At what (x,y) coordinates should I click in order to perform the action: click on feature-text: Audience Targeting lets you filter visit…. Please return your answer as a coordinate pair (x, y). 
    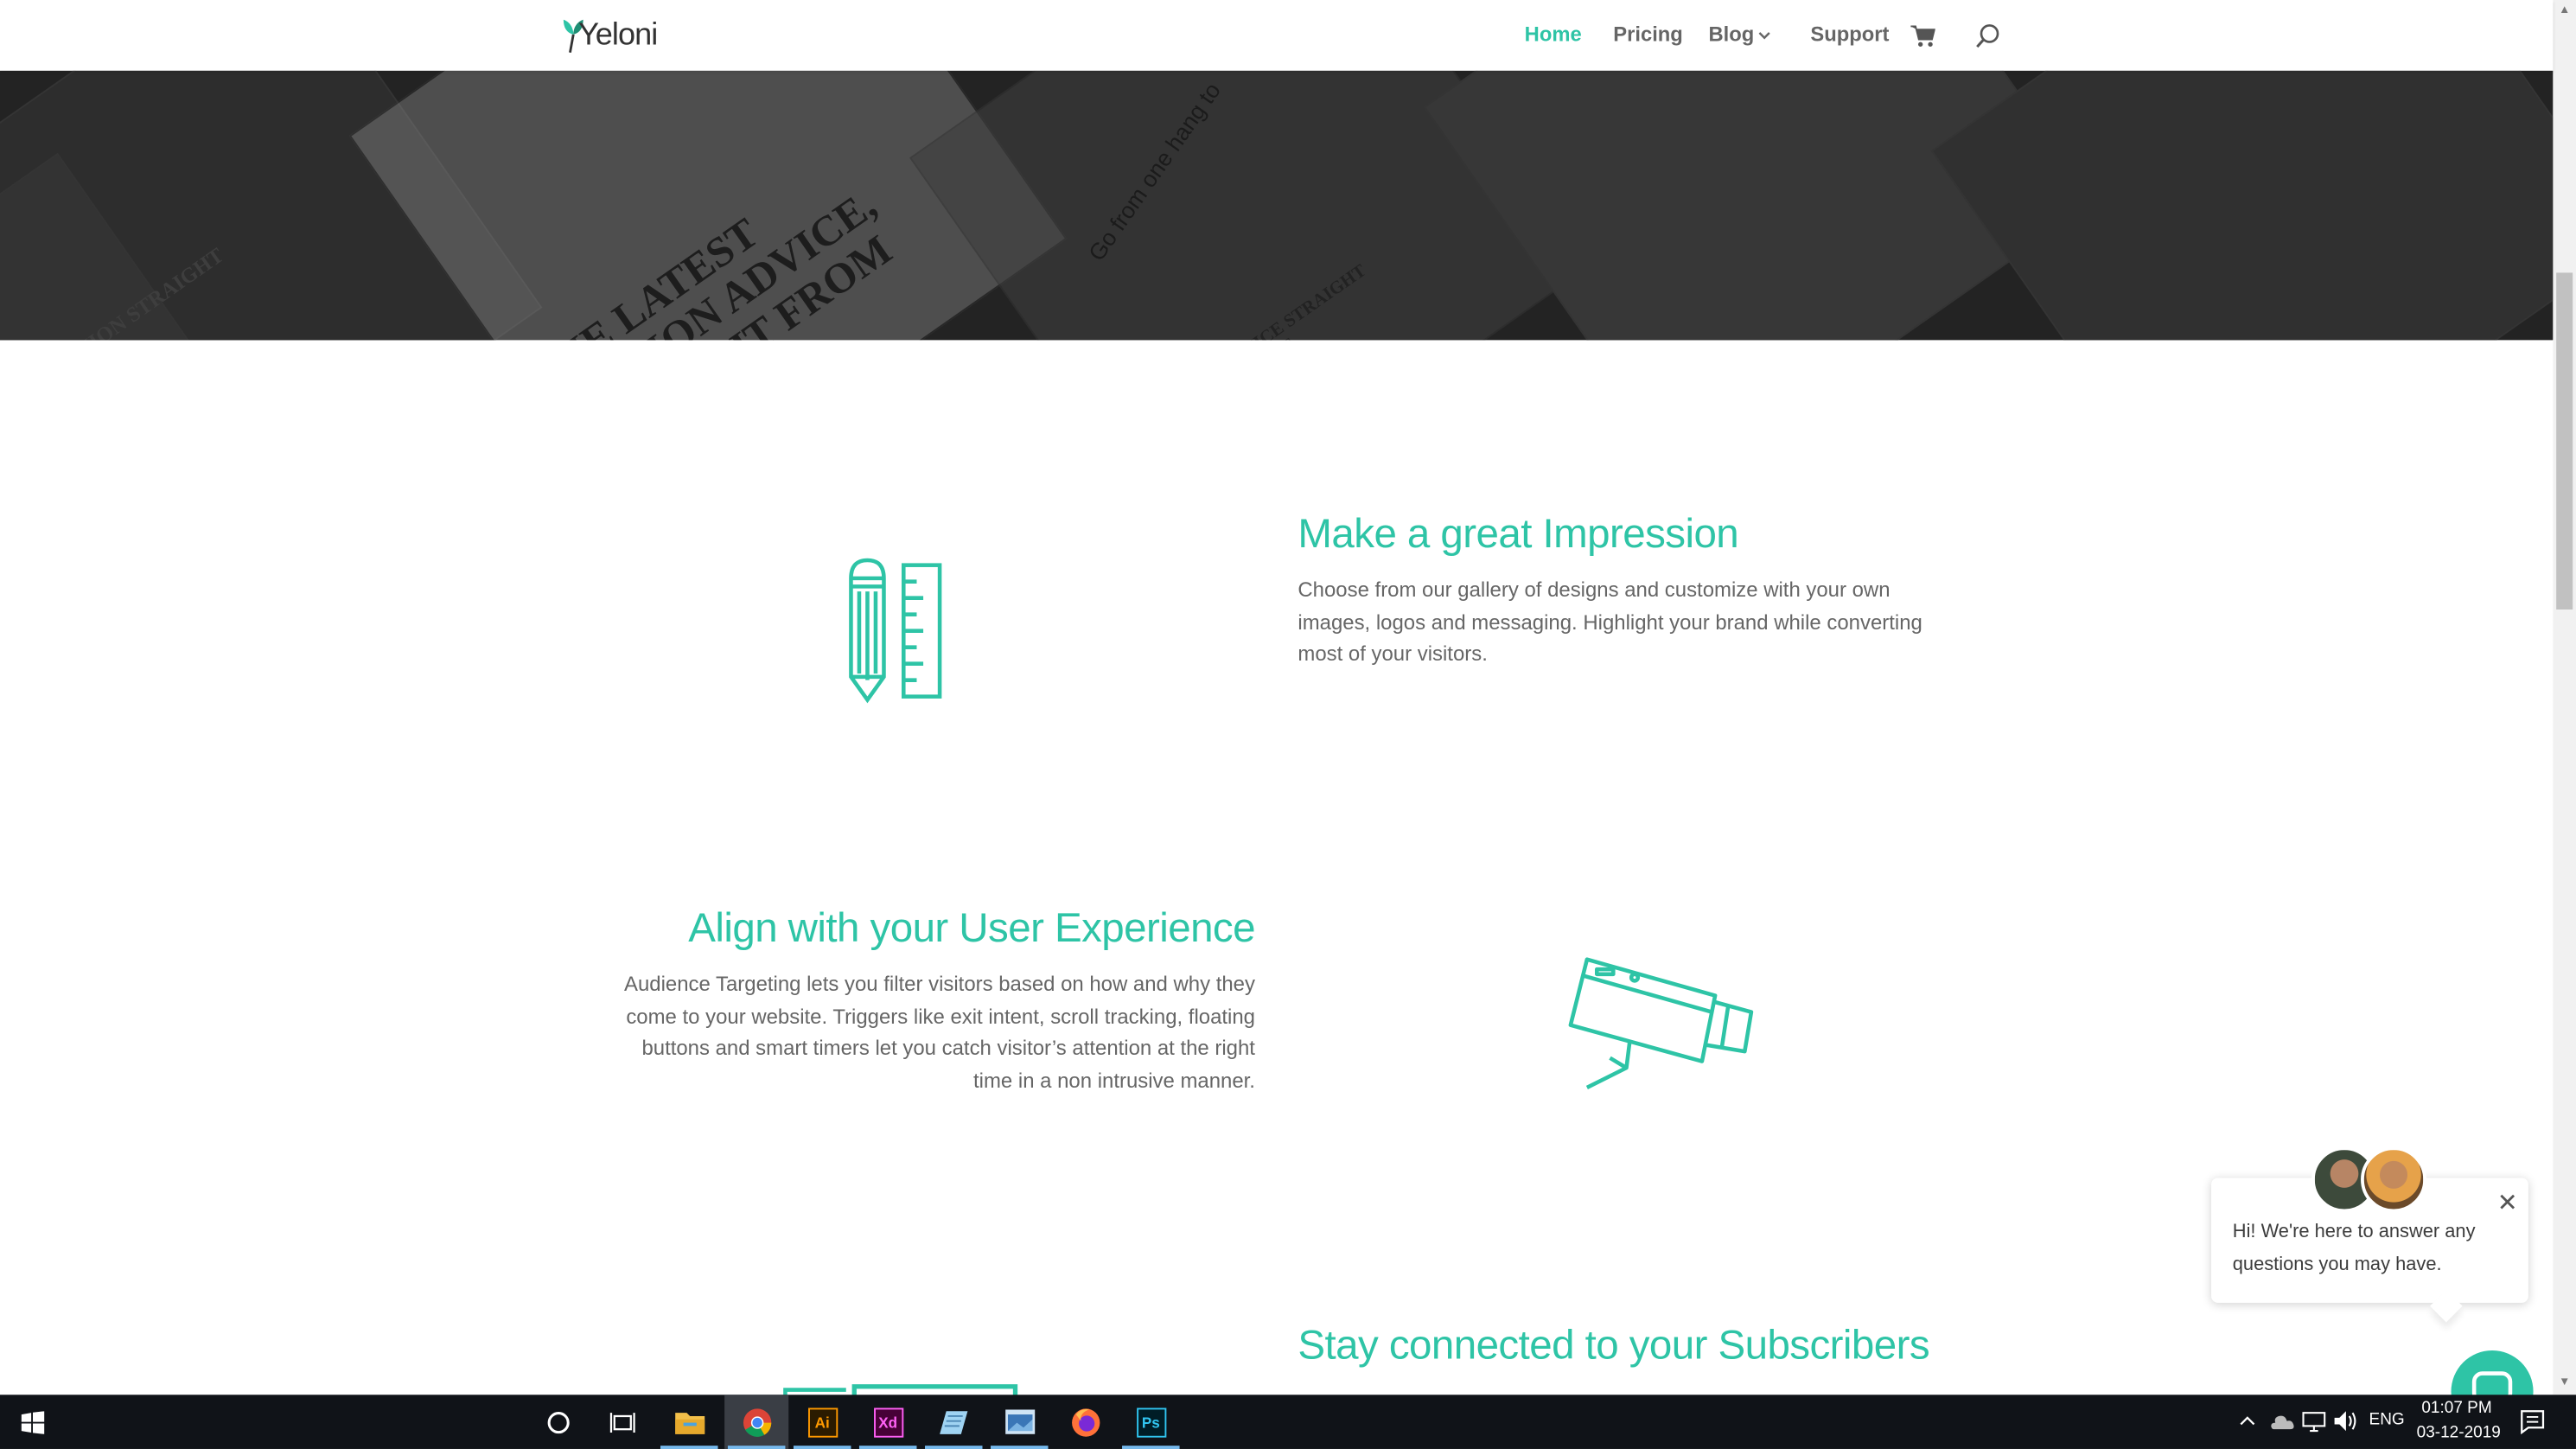
    Looking at the image, I should click on (939, 1032).